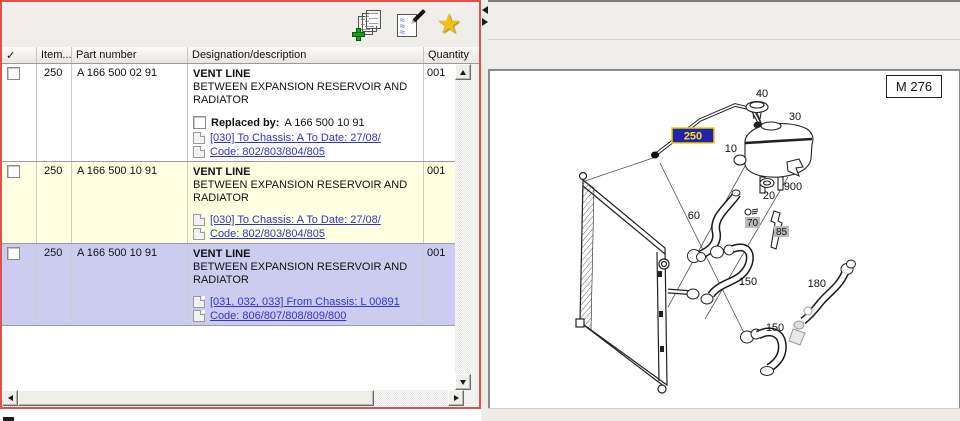 The width and height of the screenshot is (960, 421). What do you see at coordinates (366, 25) in the screenshot?
I see `add-document-stack-icon` at bounding box center [366, 25].